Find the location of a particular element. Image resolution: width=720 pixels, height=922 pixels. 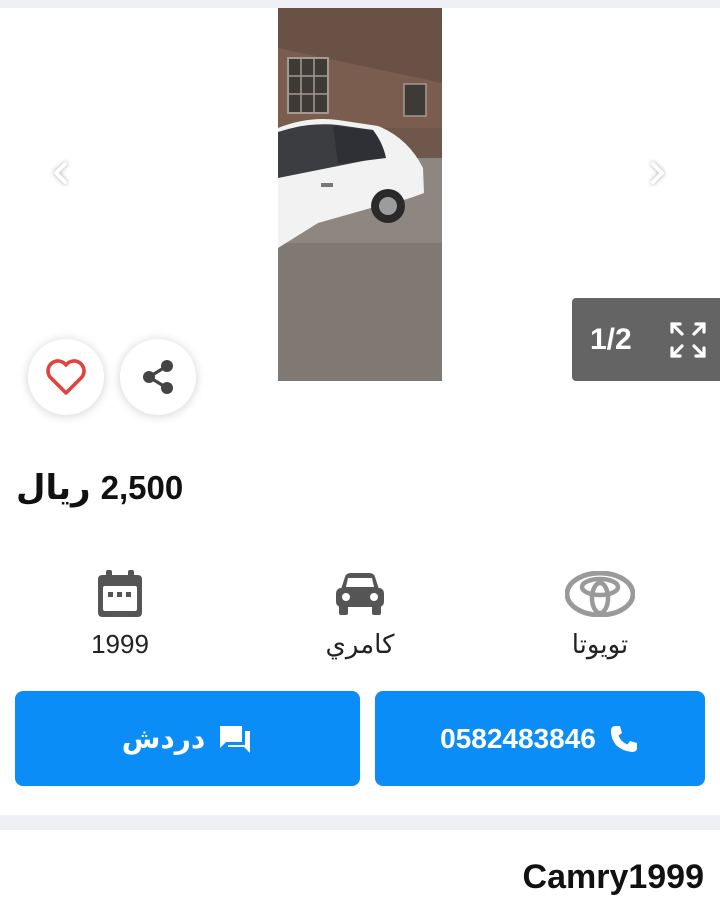

listing-price: ريال 2,500 is located at coordinates (99, 493).